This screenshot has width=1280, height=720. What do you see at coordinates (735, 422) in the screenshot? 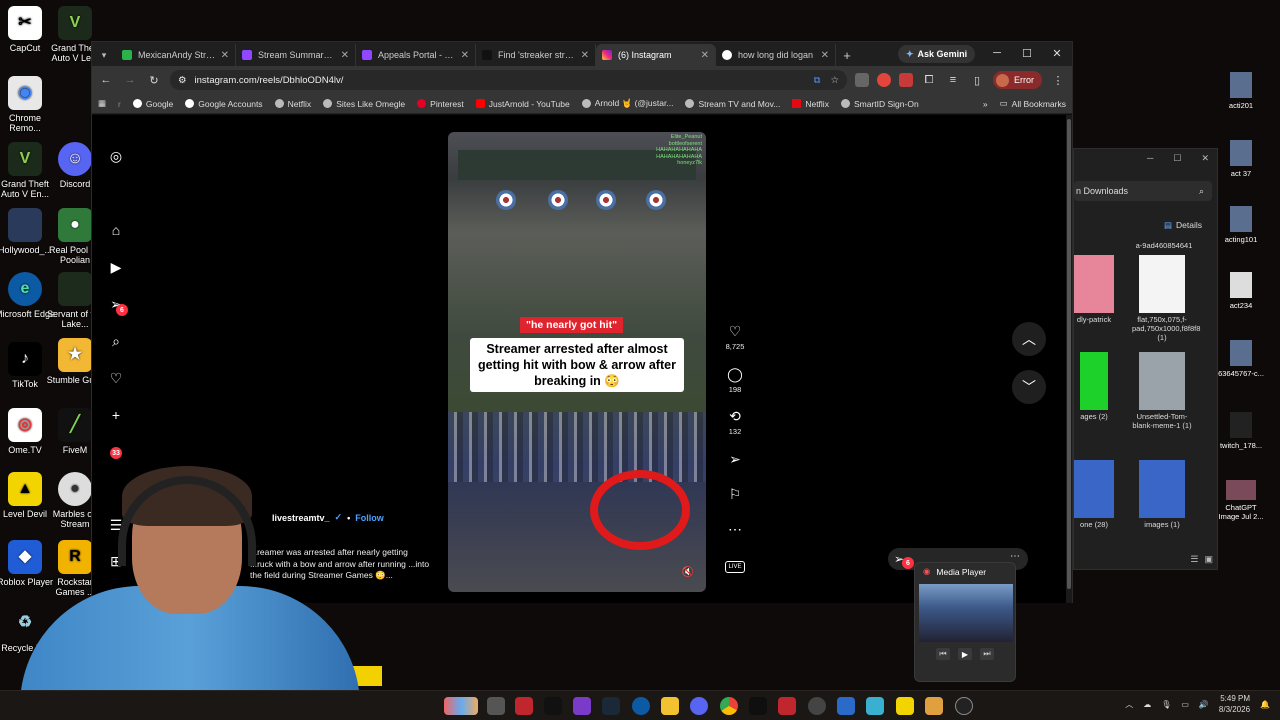
I see `repost-button: ⟲ 132` at bounding box center [735, 422].